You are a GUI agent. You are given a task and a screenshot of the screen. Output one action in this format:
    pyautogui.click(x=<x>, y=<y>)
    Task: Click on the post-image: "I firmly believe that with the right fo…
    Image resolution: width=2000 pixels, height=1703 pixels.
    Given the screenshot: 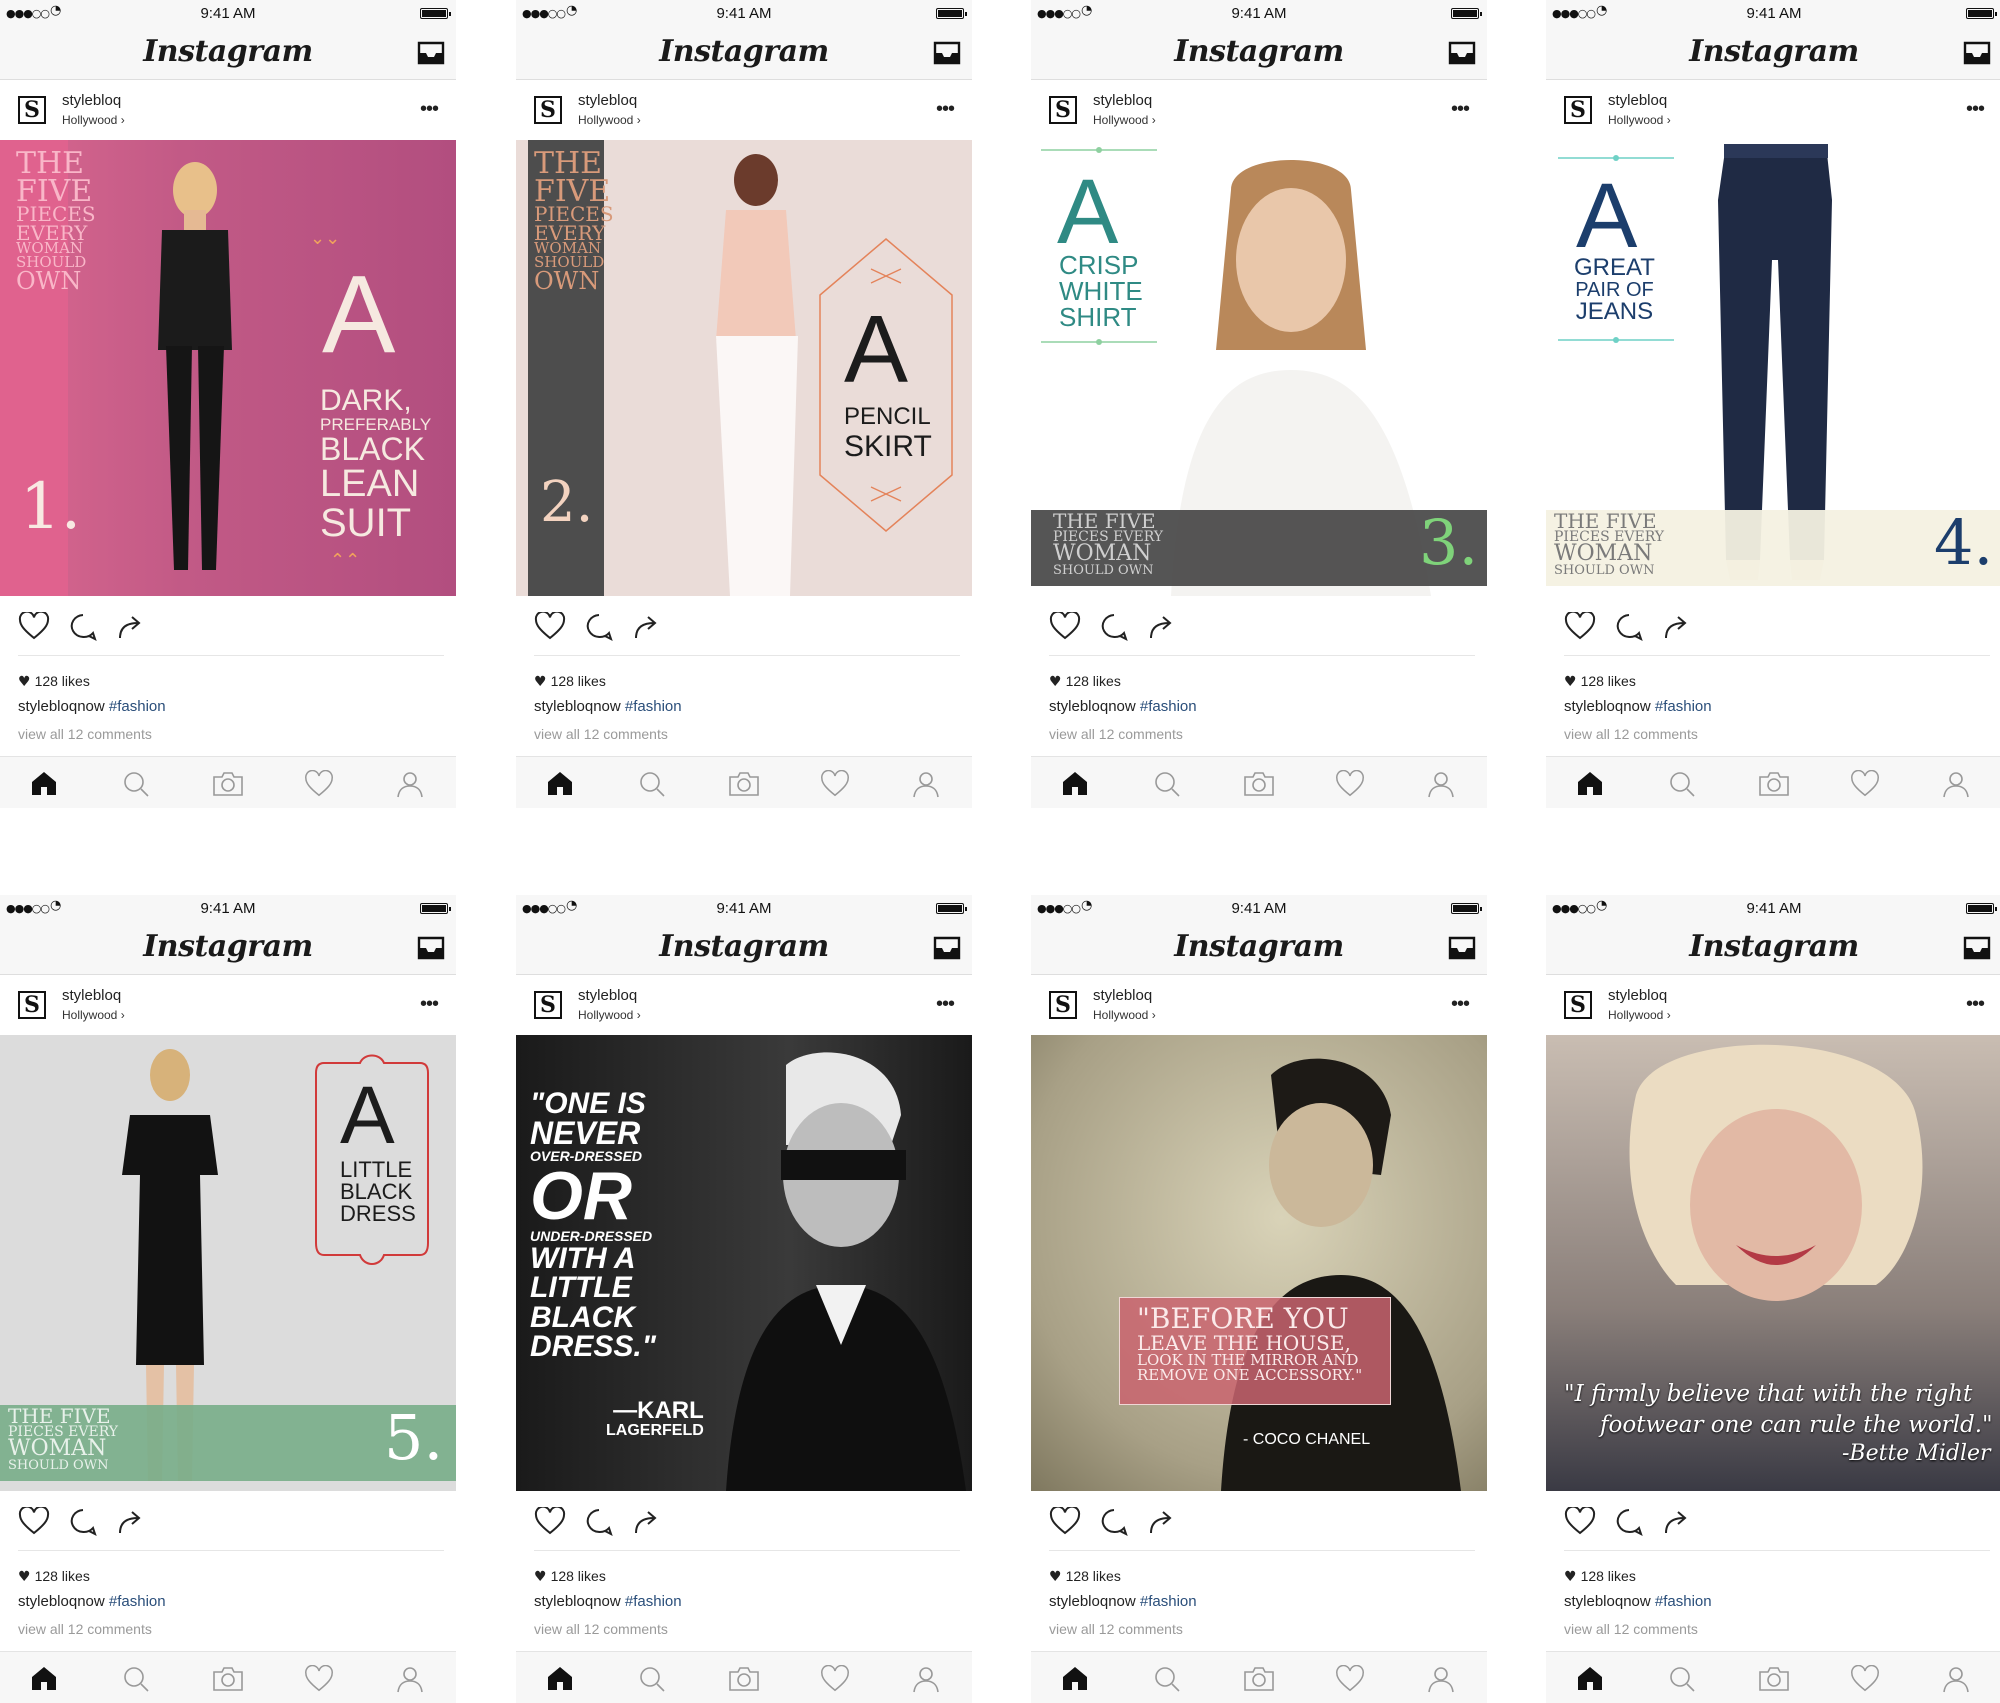 What is the action you would take?
    pyautogui.click(x=1773, y=1263)
    